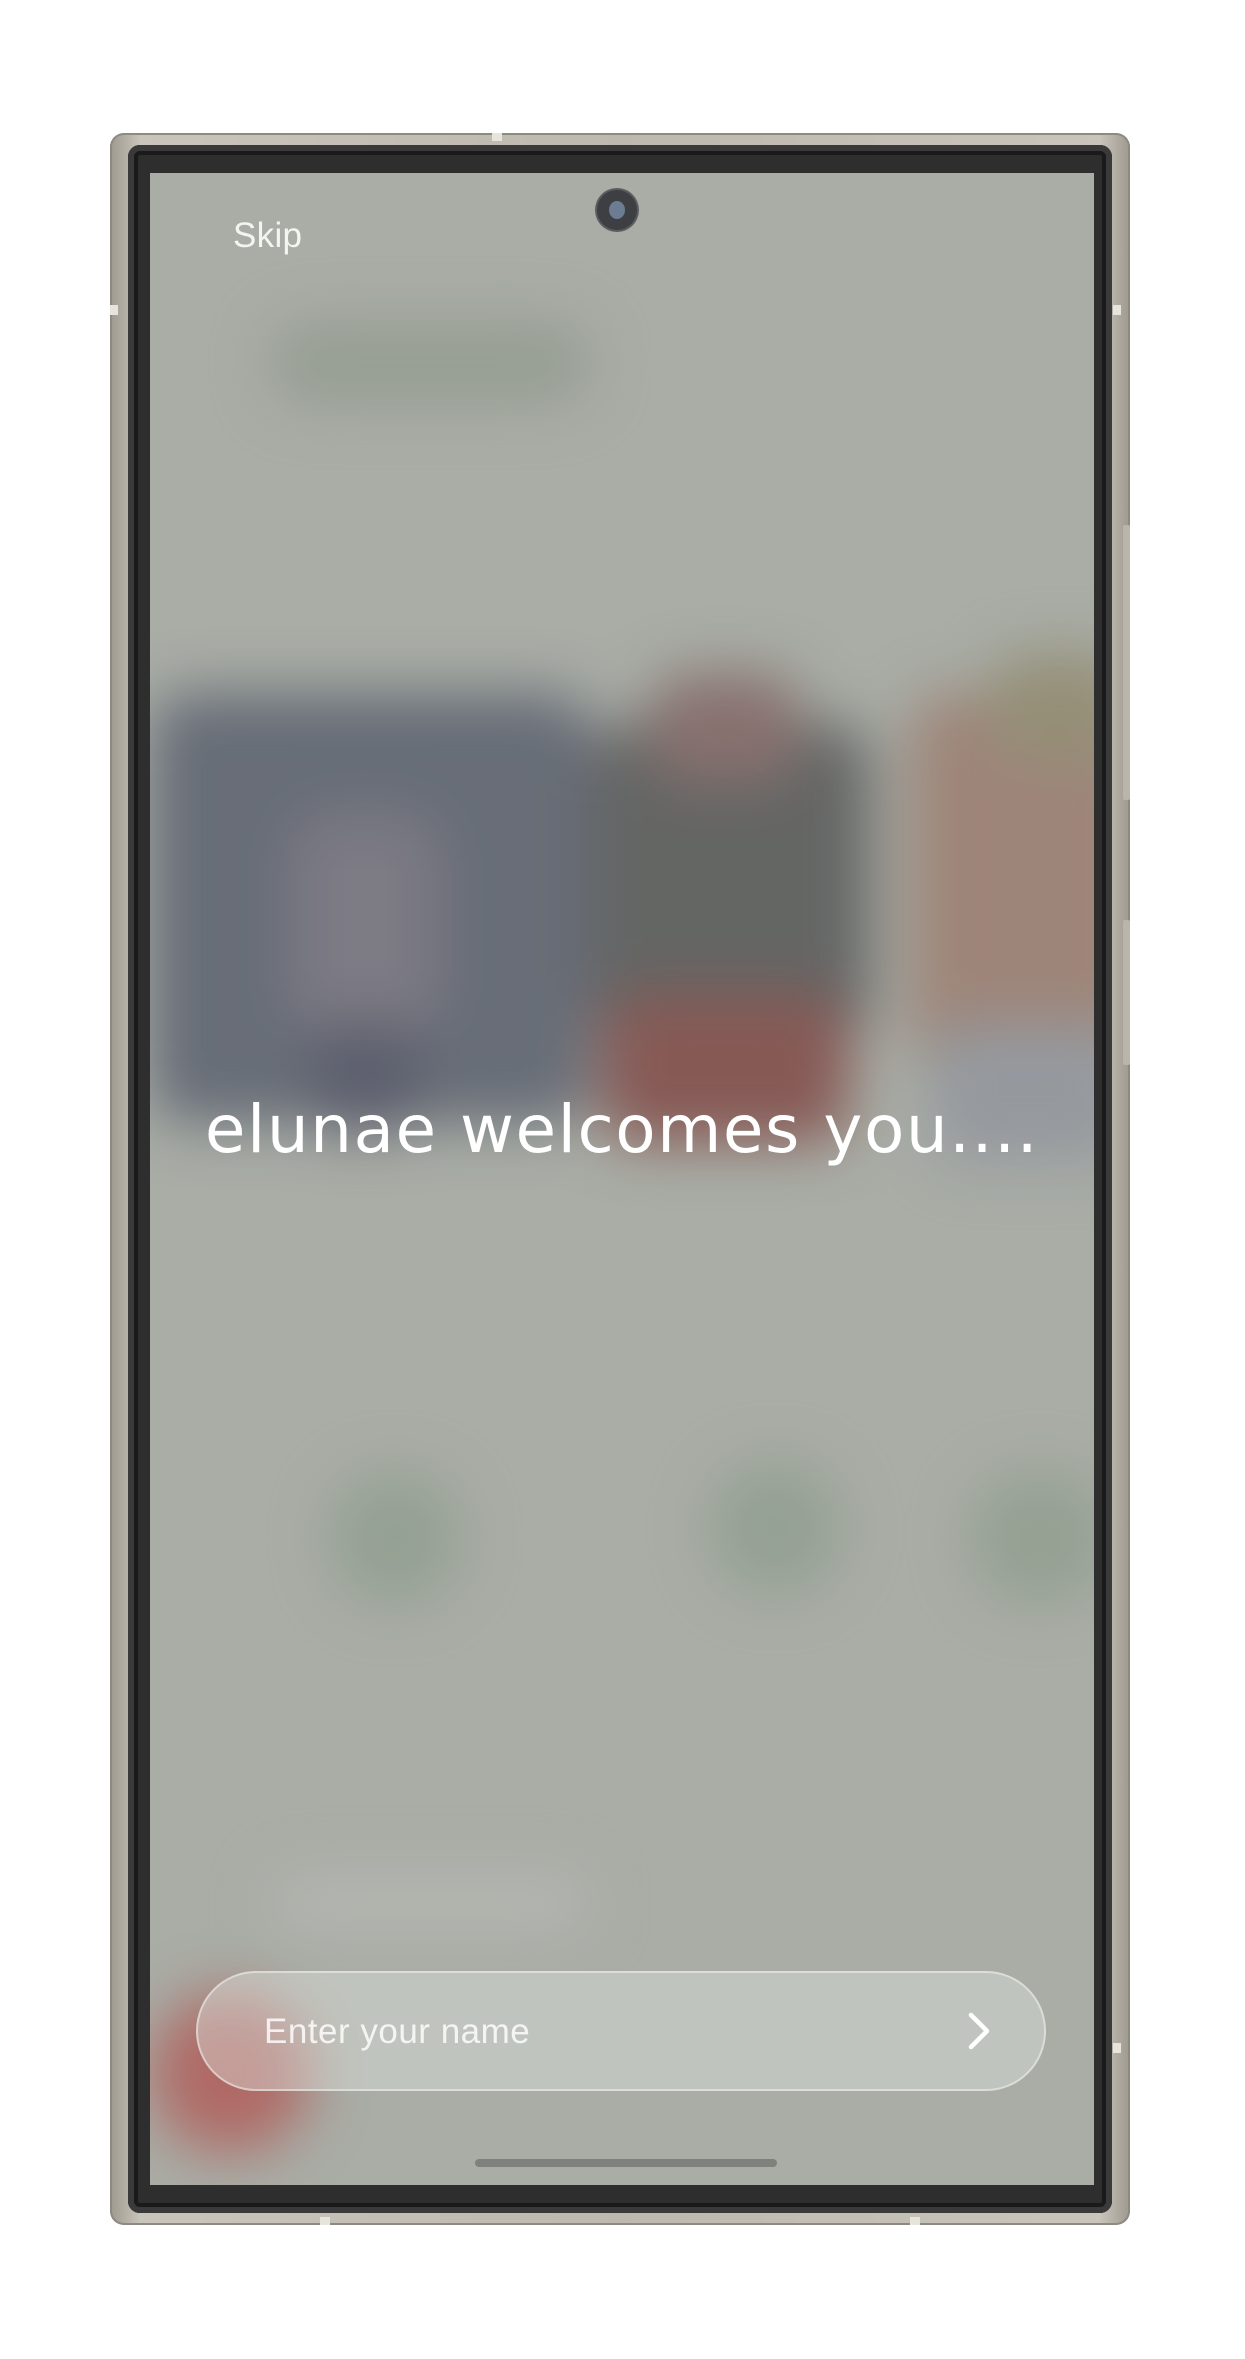 This screenshot has width=1245, height=2359. What do you see at coordinates (1126, 662) in the screenshot?
I see `volume-button` at bounding box center [1126, 662].